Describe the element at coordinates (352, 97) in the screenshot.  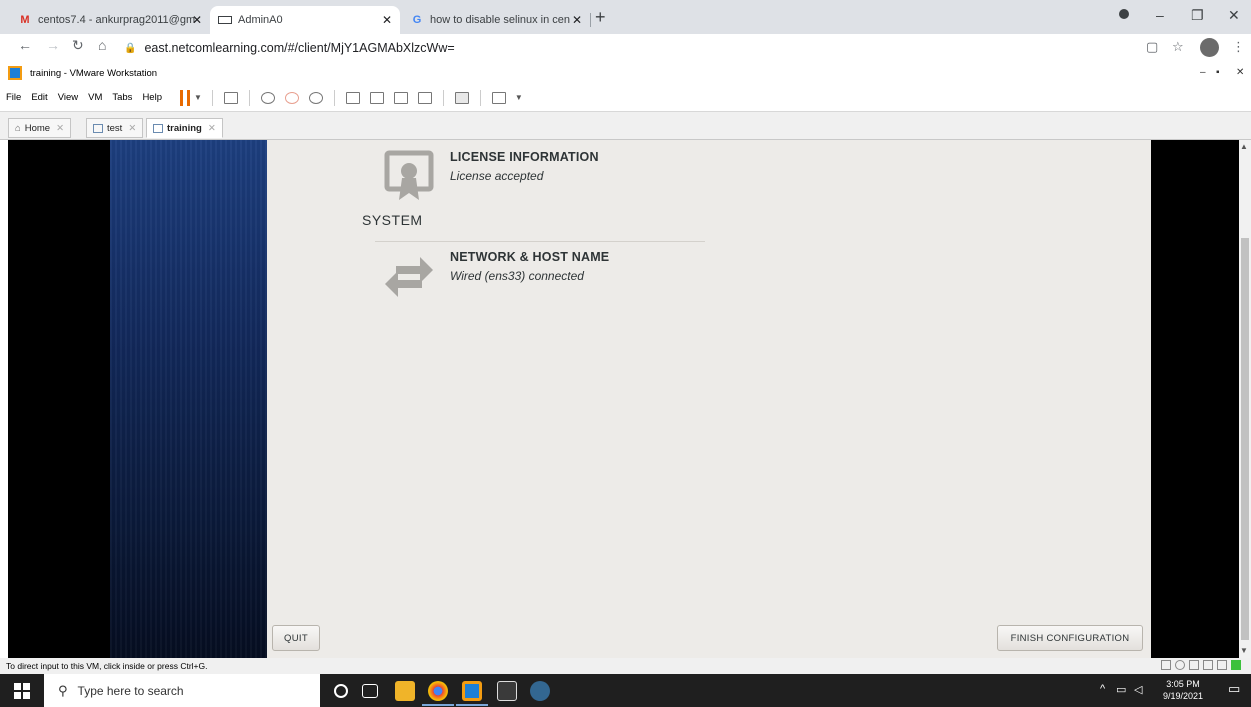
I see `show-library-icon` at that location.